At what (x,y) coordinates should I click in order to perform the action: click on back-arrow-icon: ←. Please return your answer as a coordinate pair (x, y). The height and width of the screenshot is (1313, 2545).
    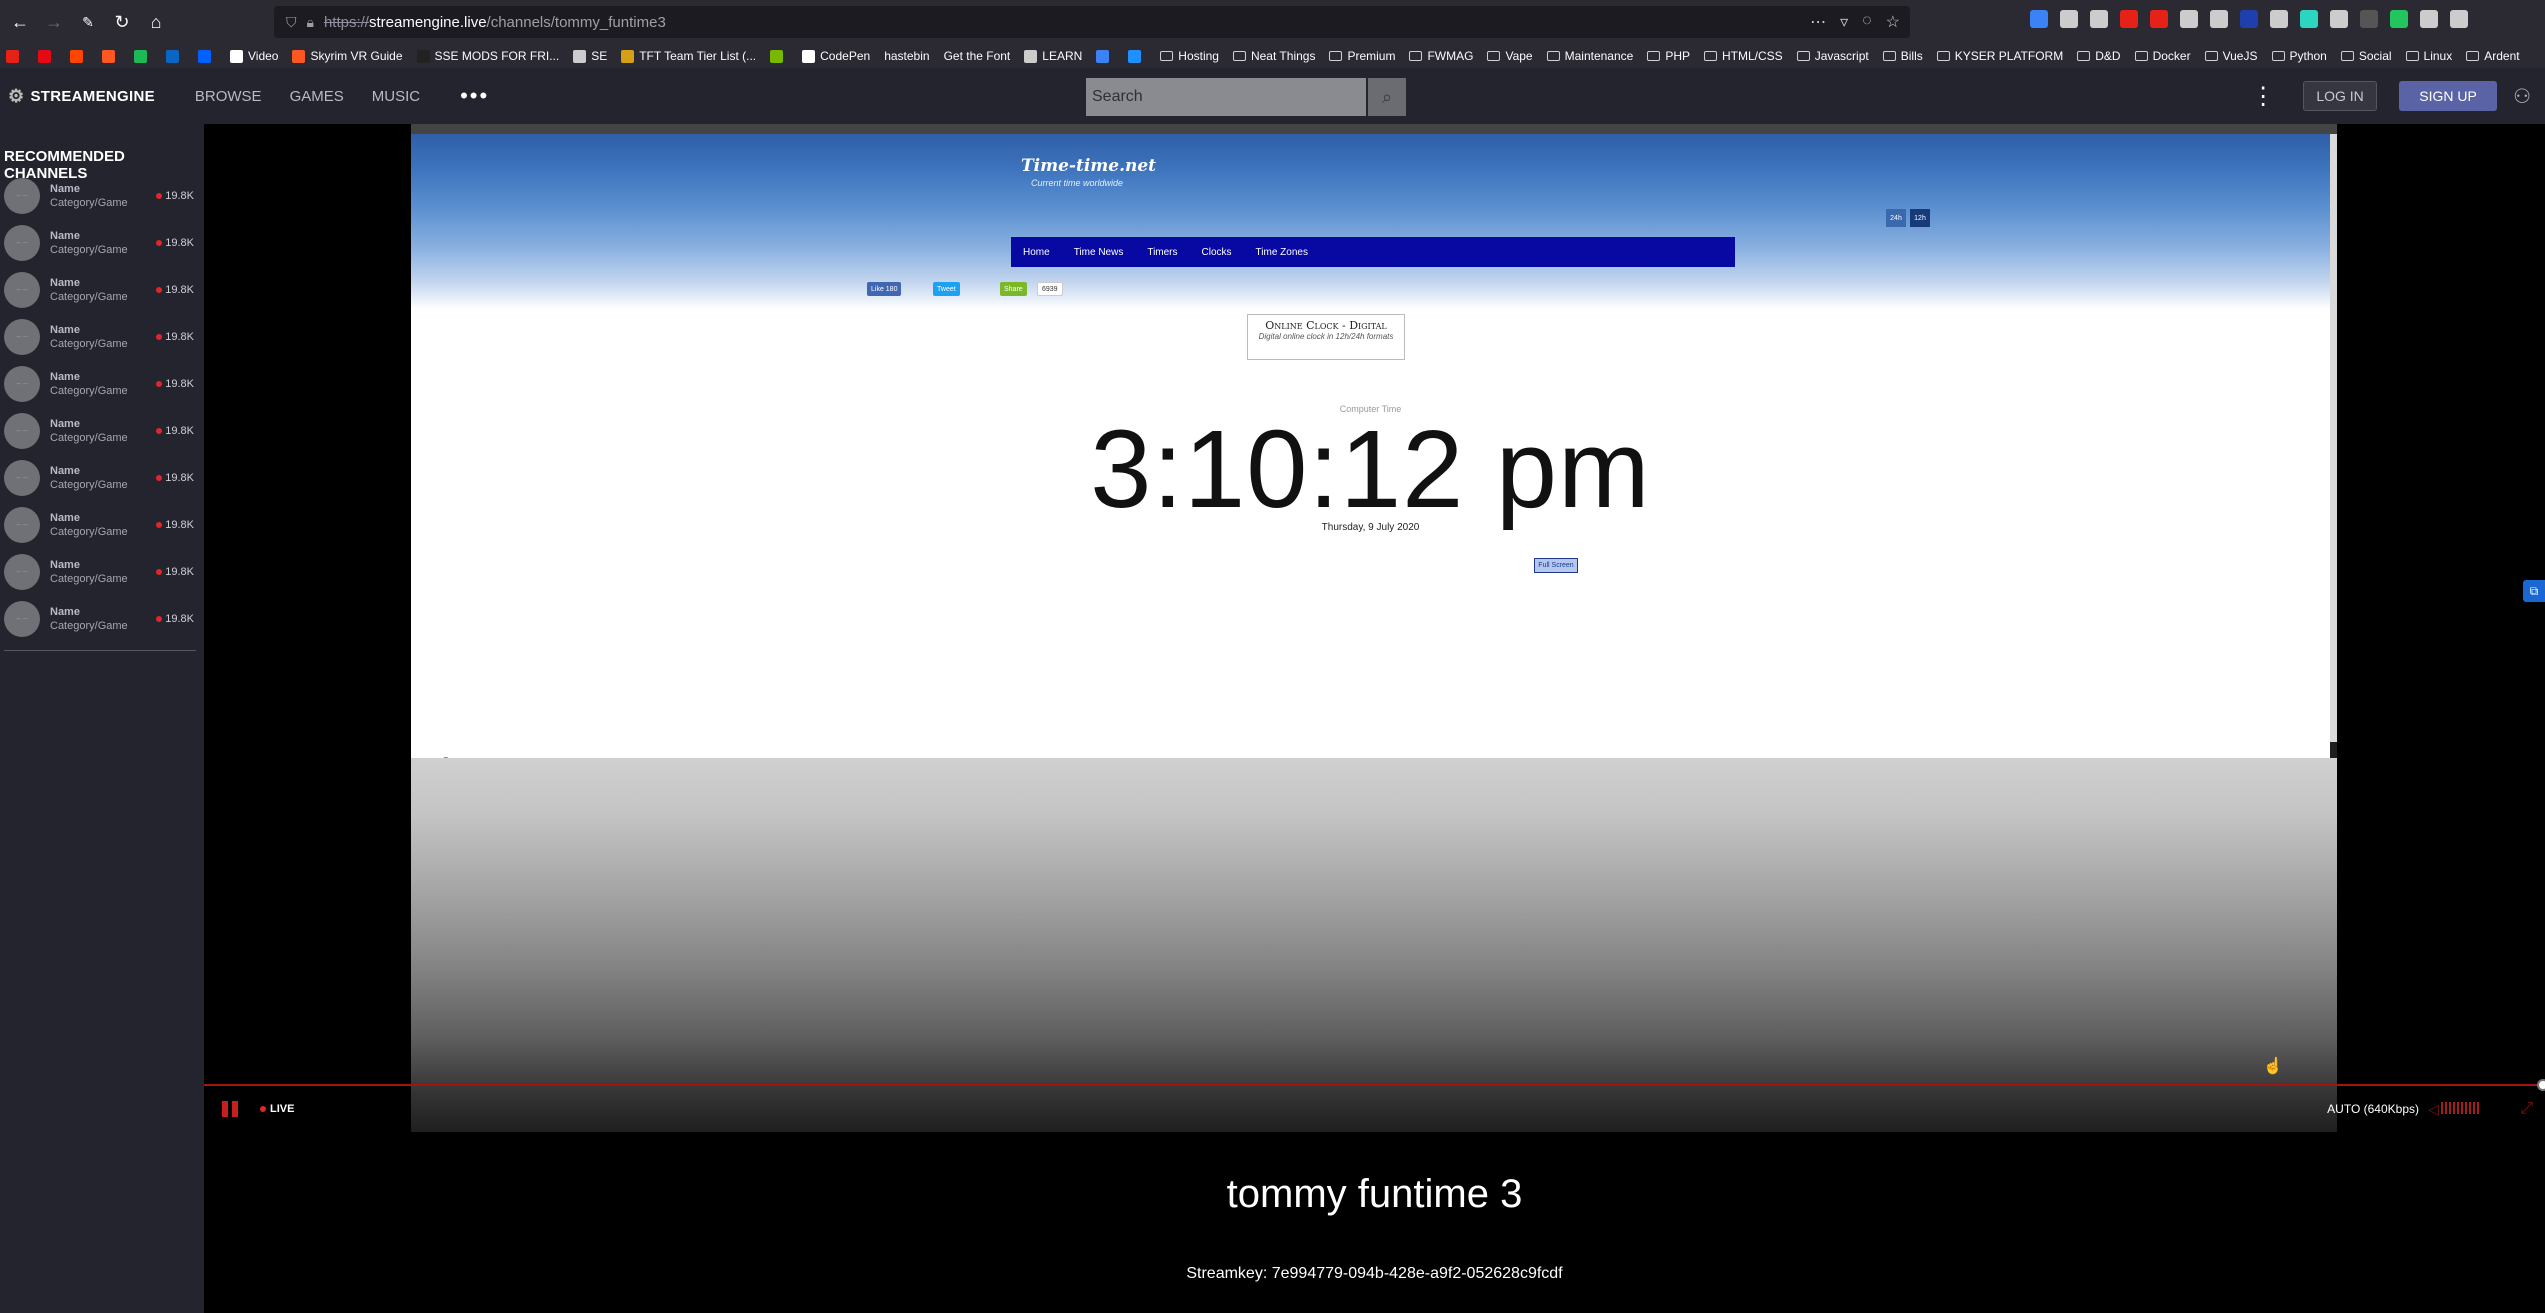
    Looking at the image, I should click on (20, 22).